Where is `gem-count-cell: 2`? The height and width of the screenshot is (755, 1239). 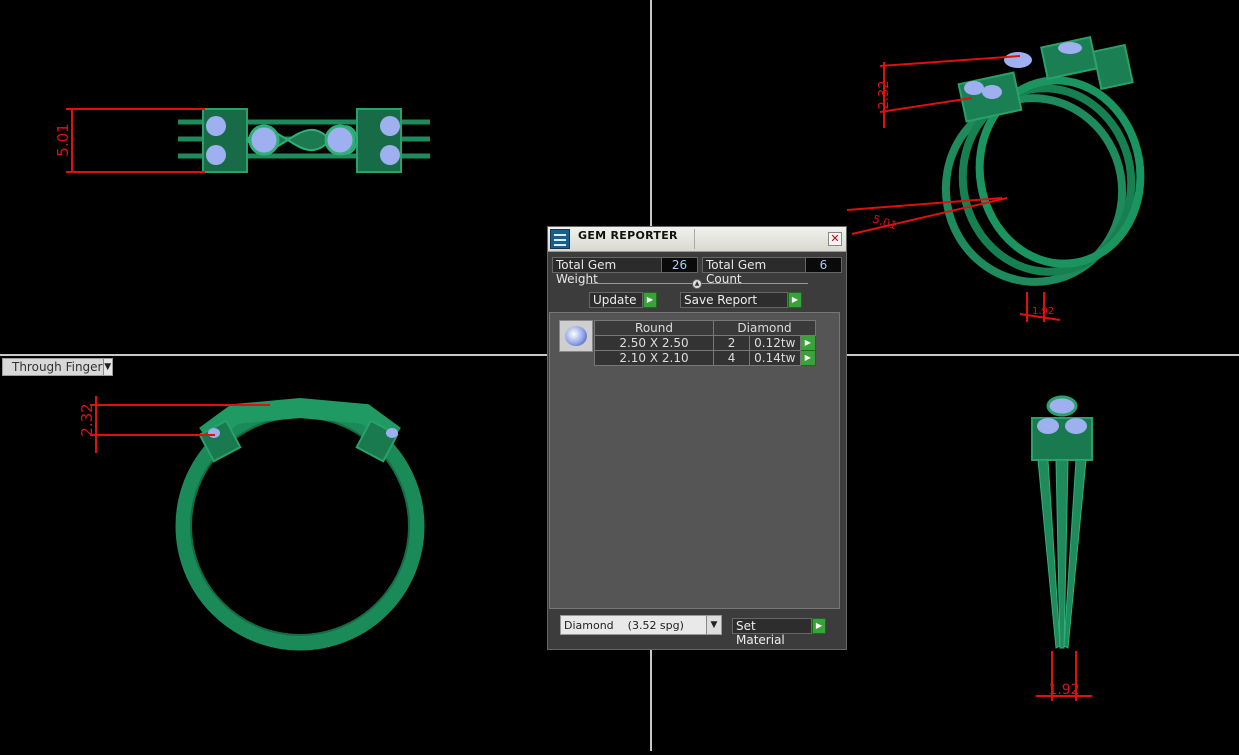
gem-count-cell: 2 is located at coordinates (731, 343).